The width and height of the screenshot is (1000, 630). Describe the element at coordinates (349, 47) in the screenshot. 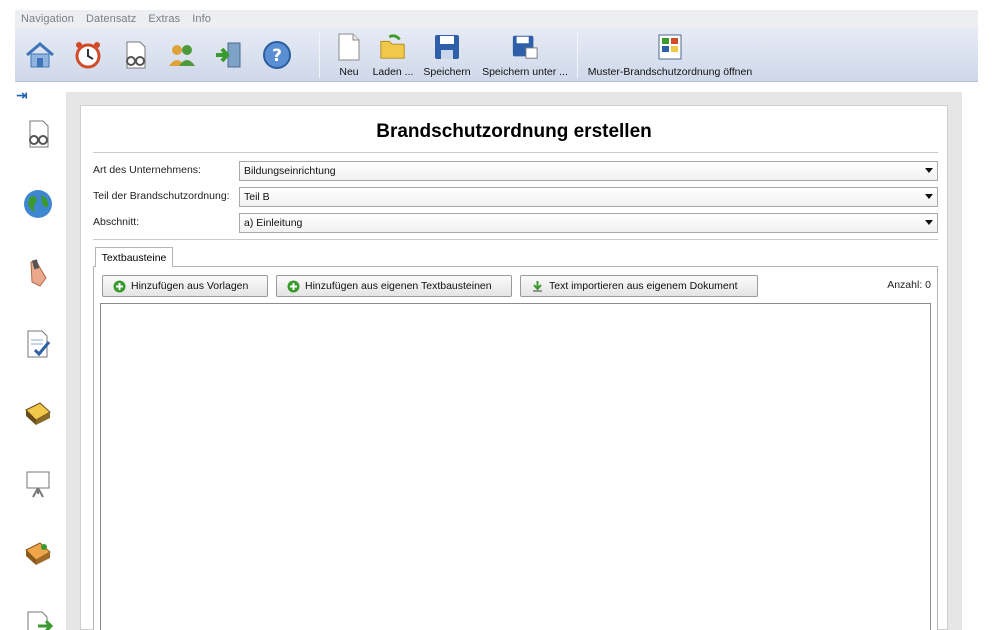

I see `new-document-icon` at that location.